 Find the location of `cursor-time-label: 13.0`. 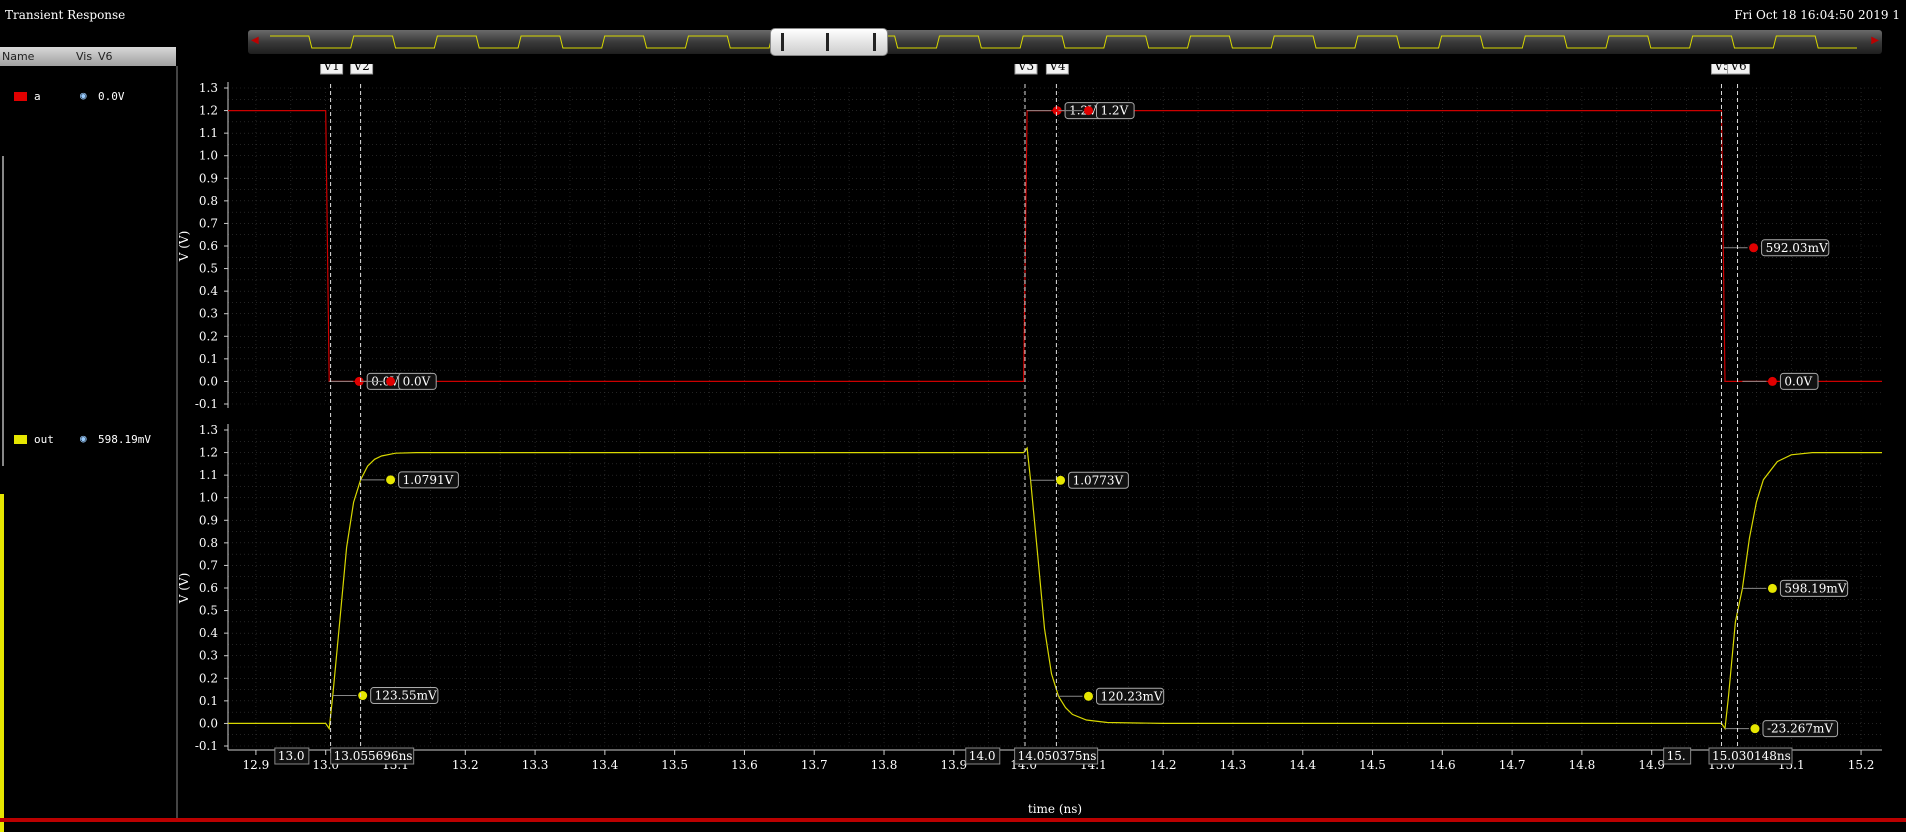

cursor-time-label: 13.0 is located at coordinates (291, 756).